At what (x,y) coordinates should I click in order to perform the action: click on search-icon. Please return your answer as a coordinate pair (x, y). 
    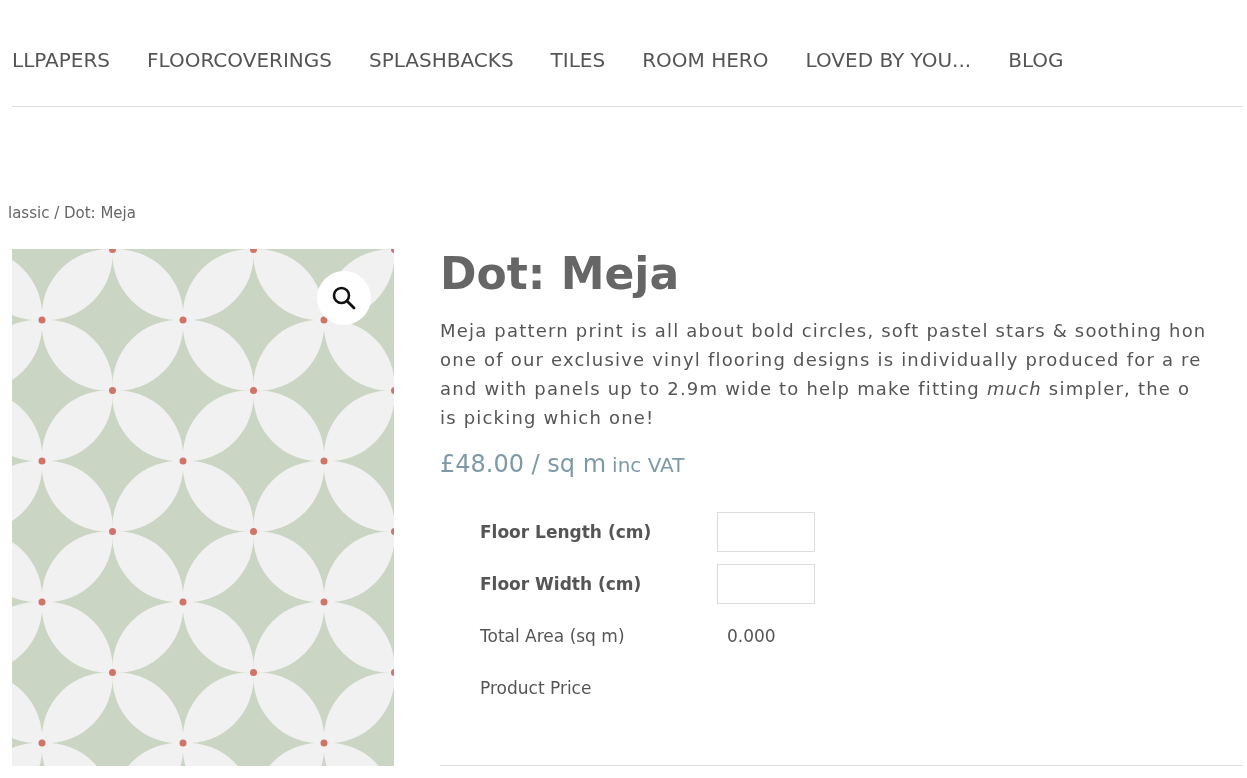
    Looking at the image, I should click on (344, 298).